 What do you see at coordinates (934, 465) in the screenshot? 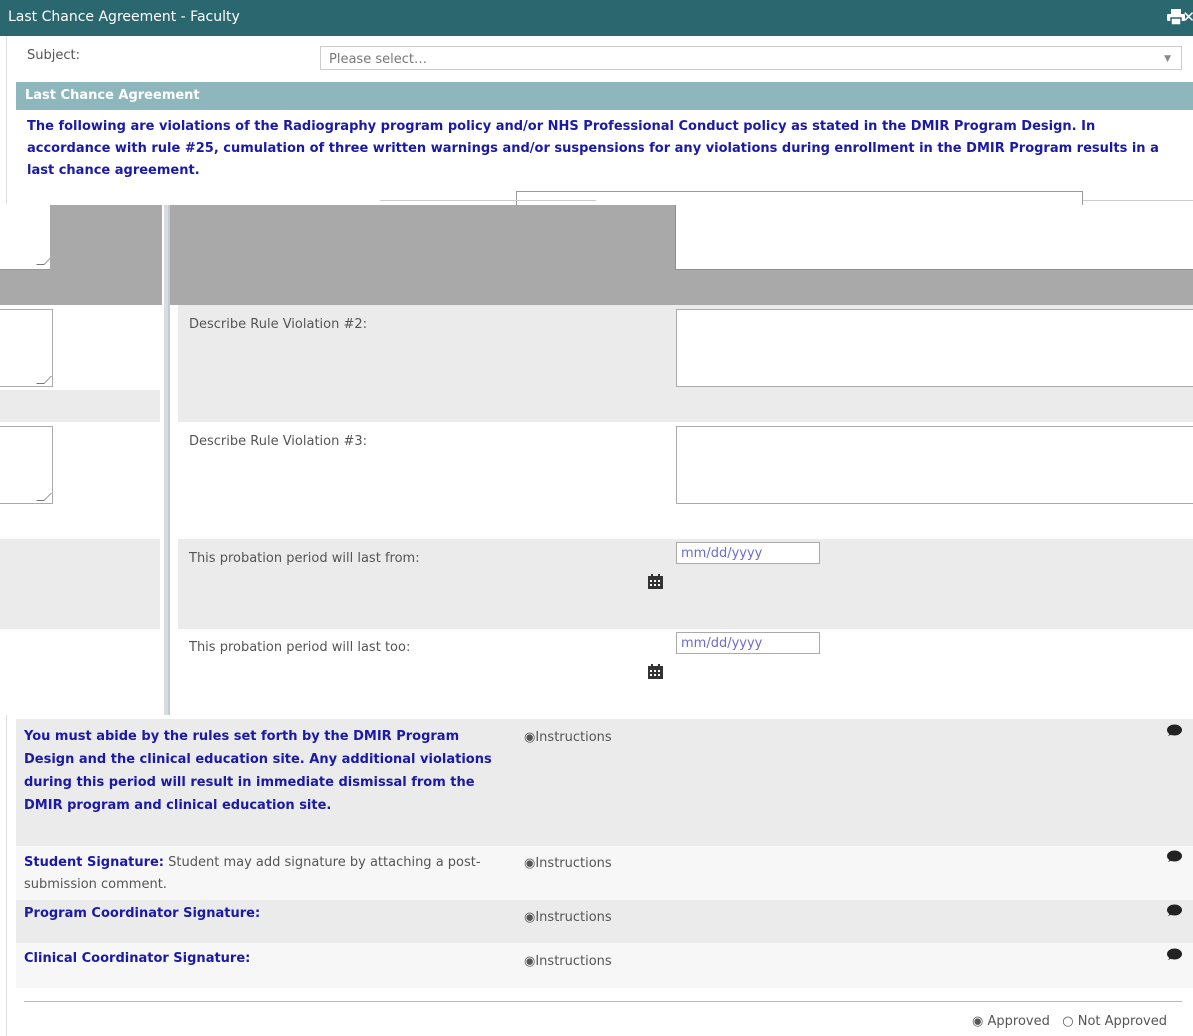
I see `violation-3-textarea` at bounding box center [934, 465].